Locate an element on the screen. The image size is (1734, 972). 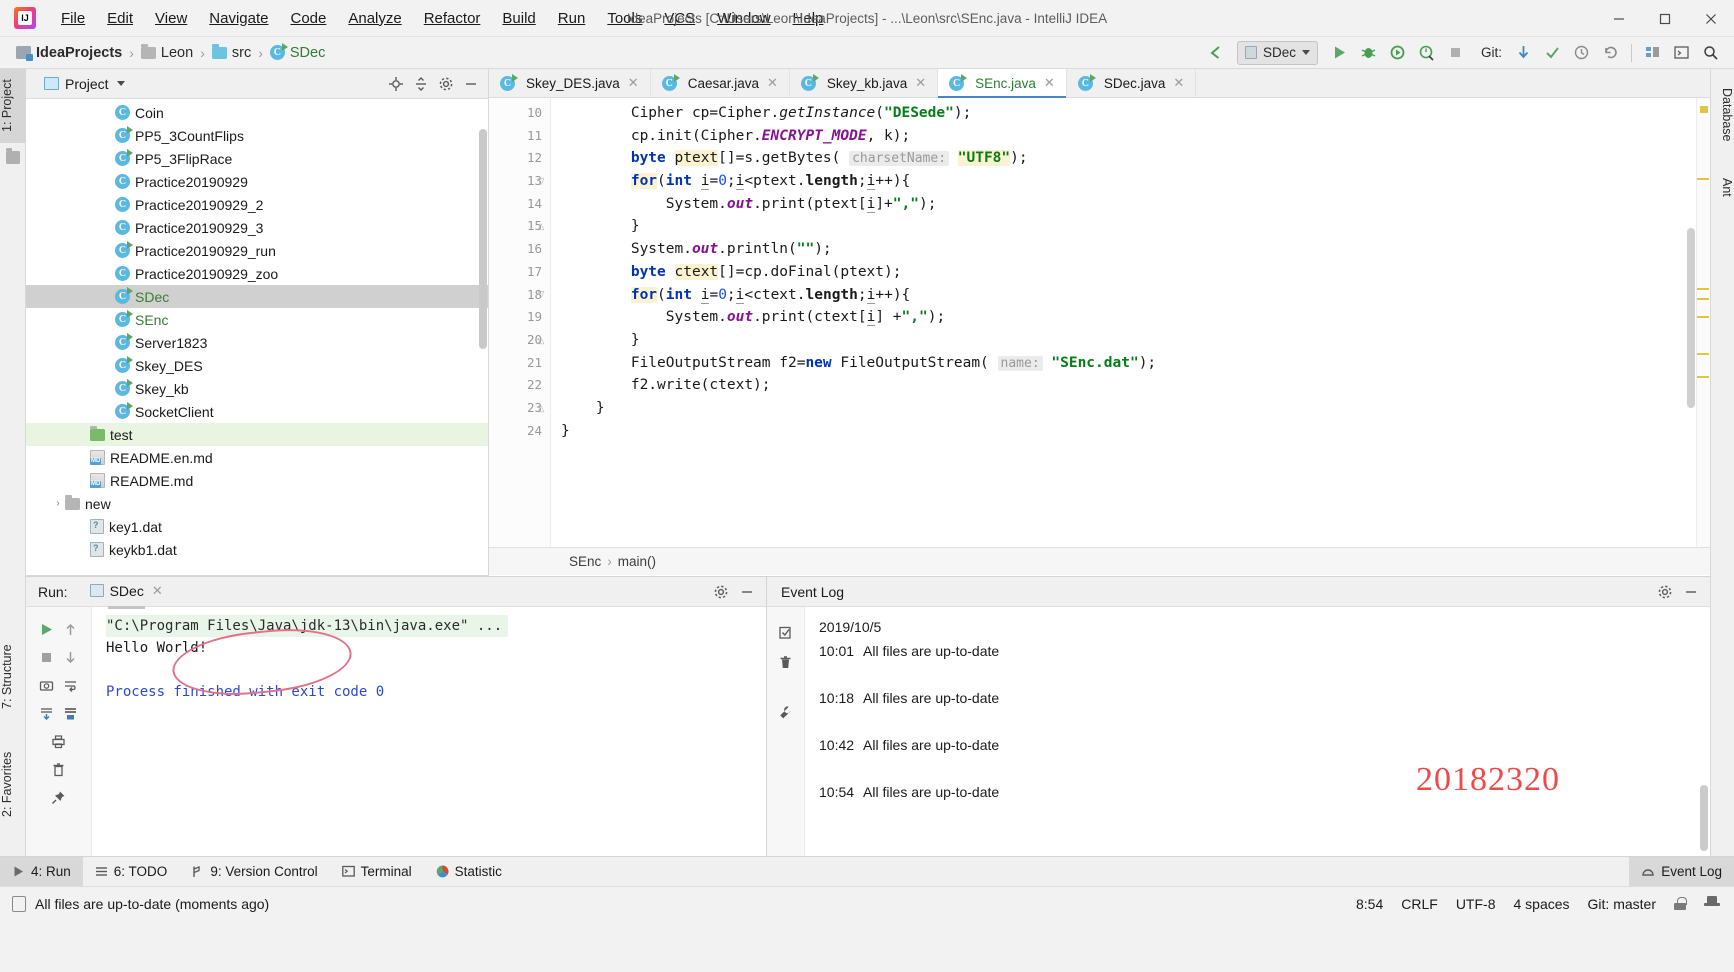
previous-occurrence-button is located at coordinates (71, 629).